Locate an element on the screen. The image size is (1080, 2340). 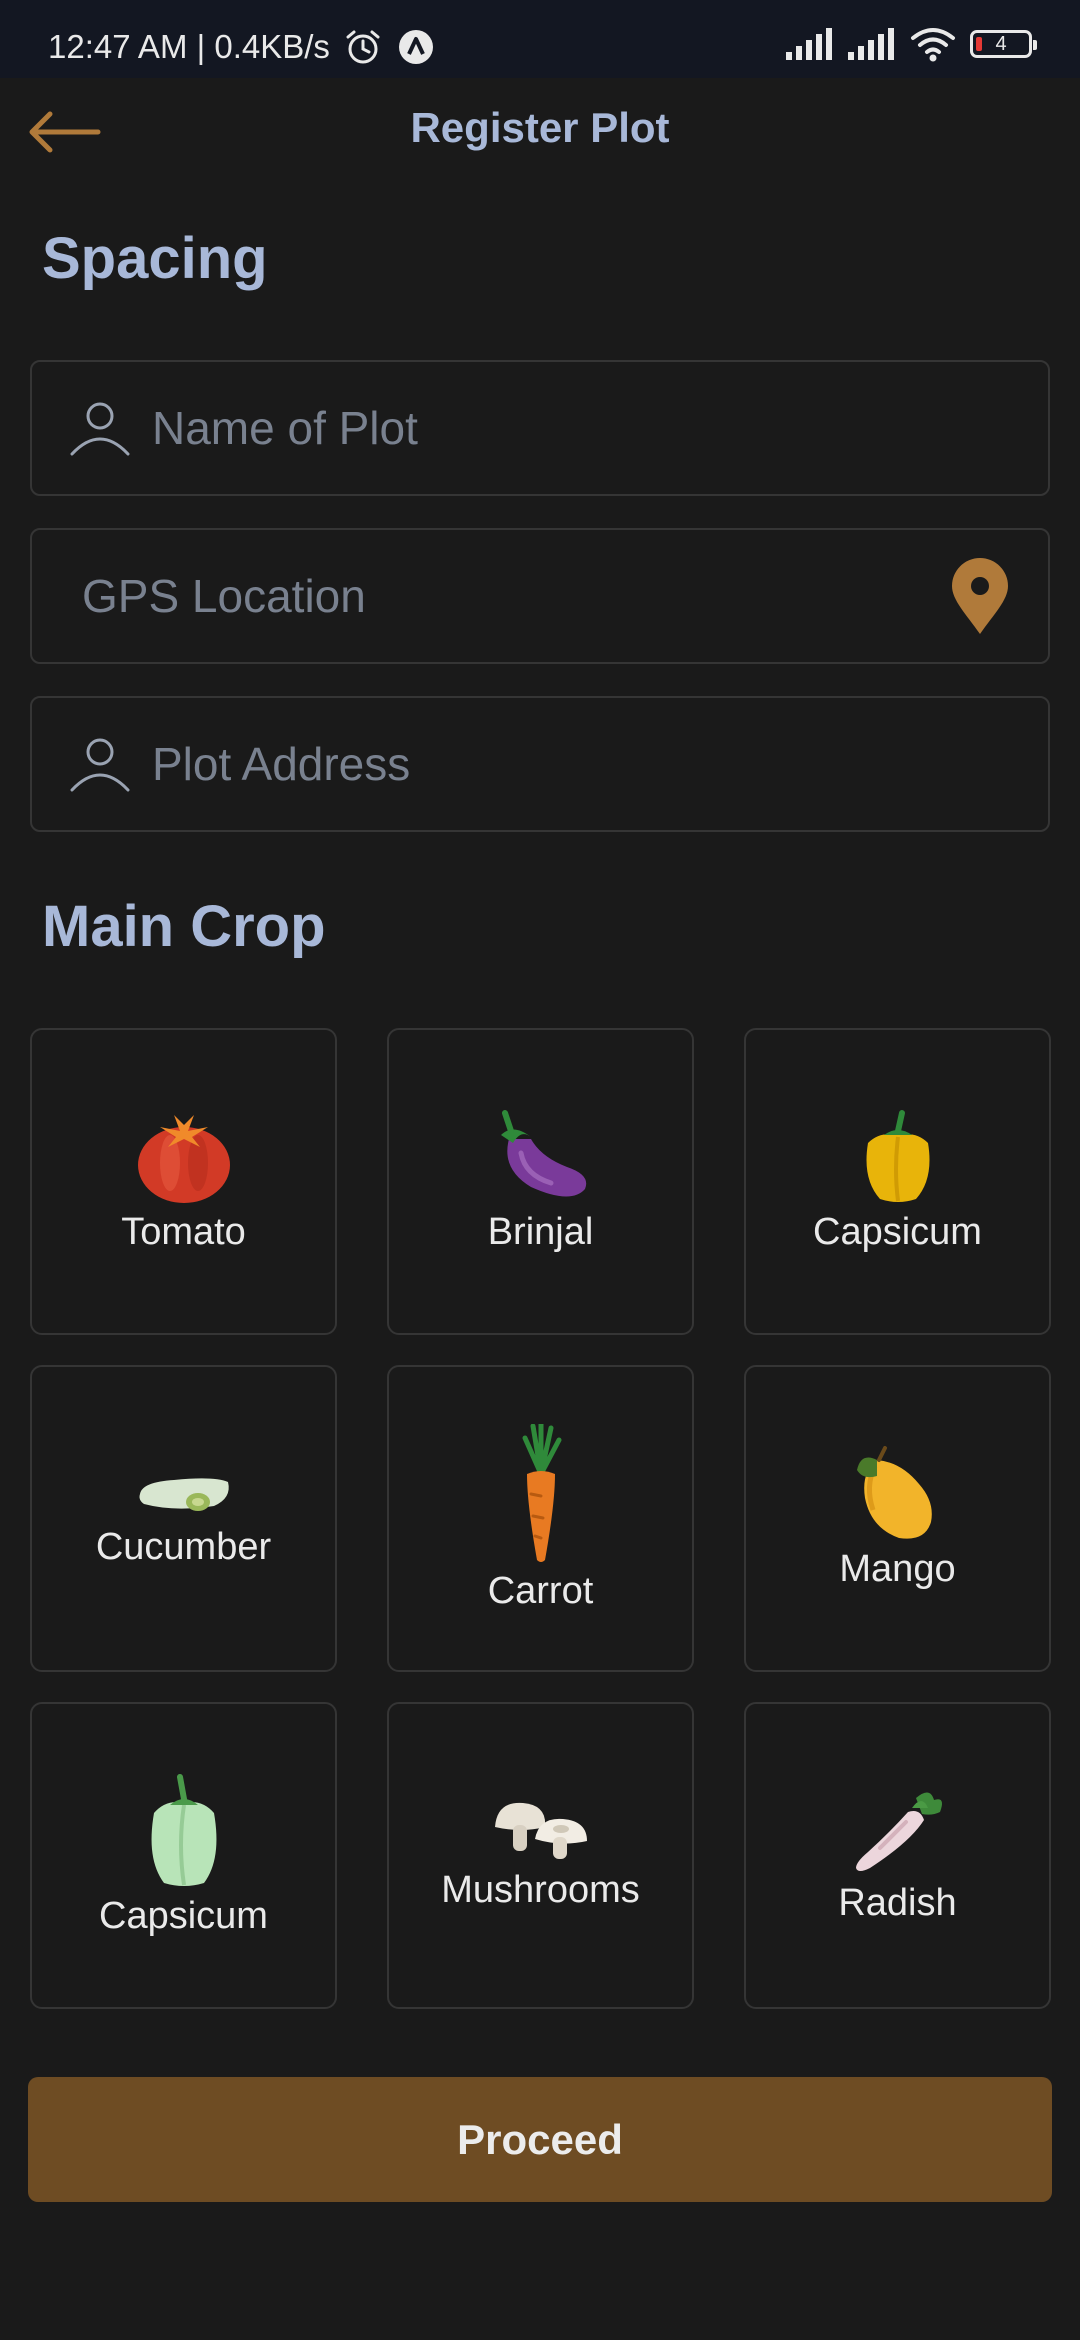
plot-address-input is located at coordinates (600, 764).